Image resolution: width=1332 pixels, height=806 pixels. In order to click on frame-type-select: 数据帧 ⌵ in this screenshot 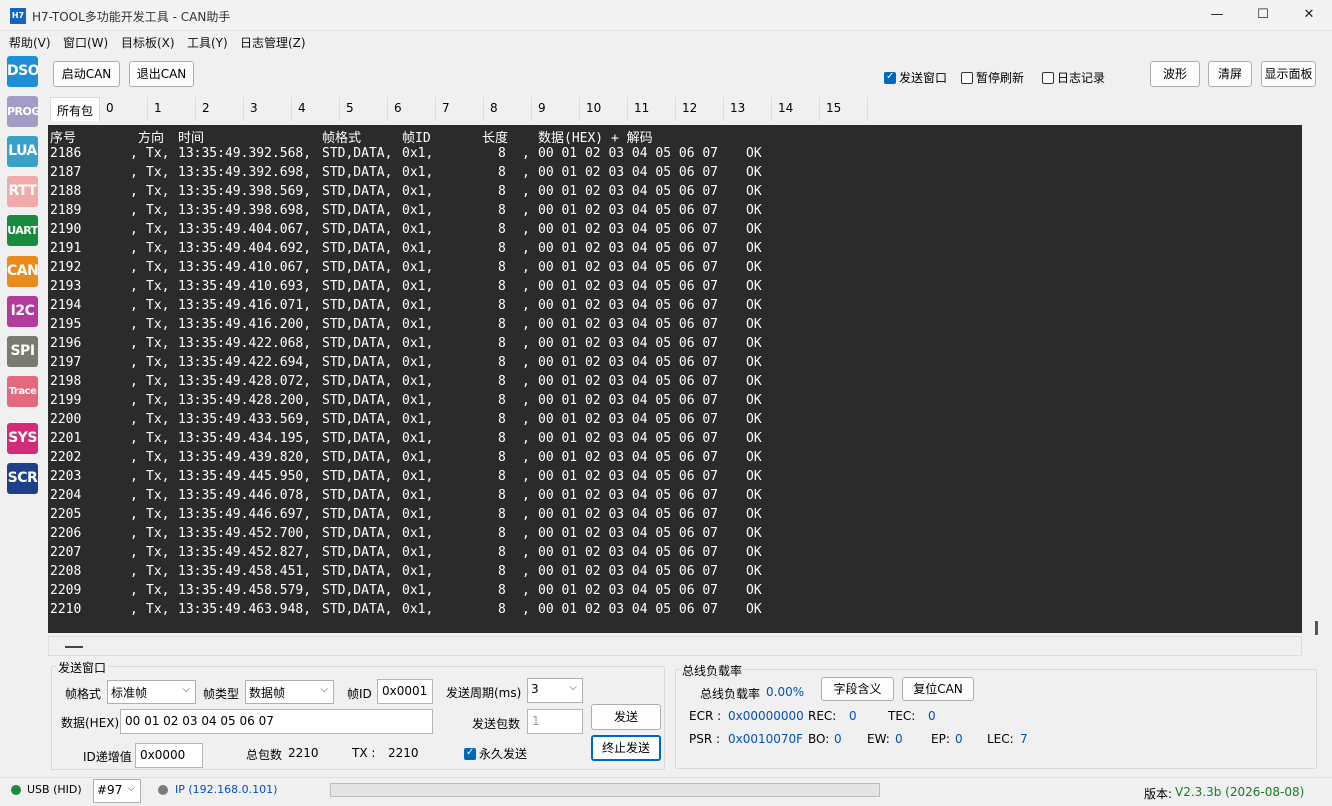, I will do `click(289, 692)`.